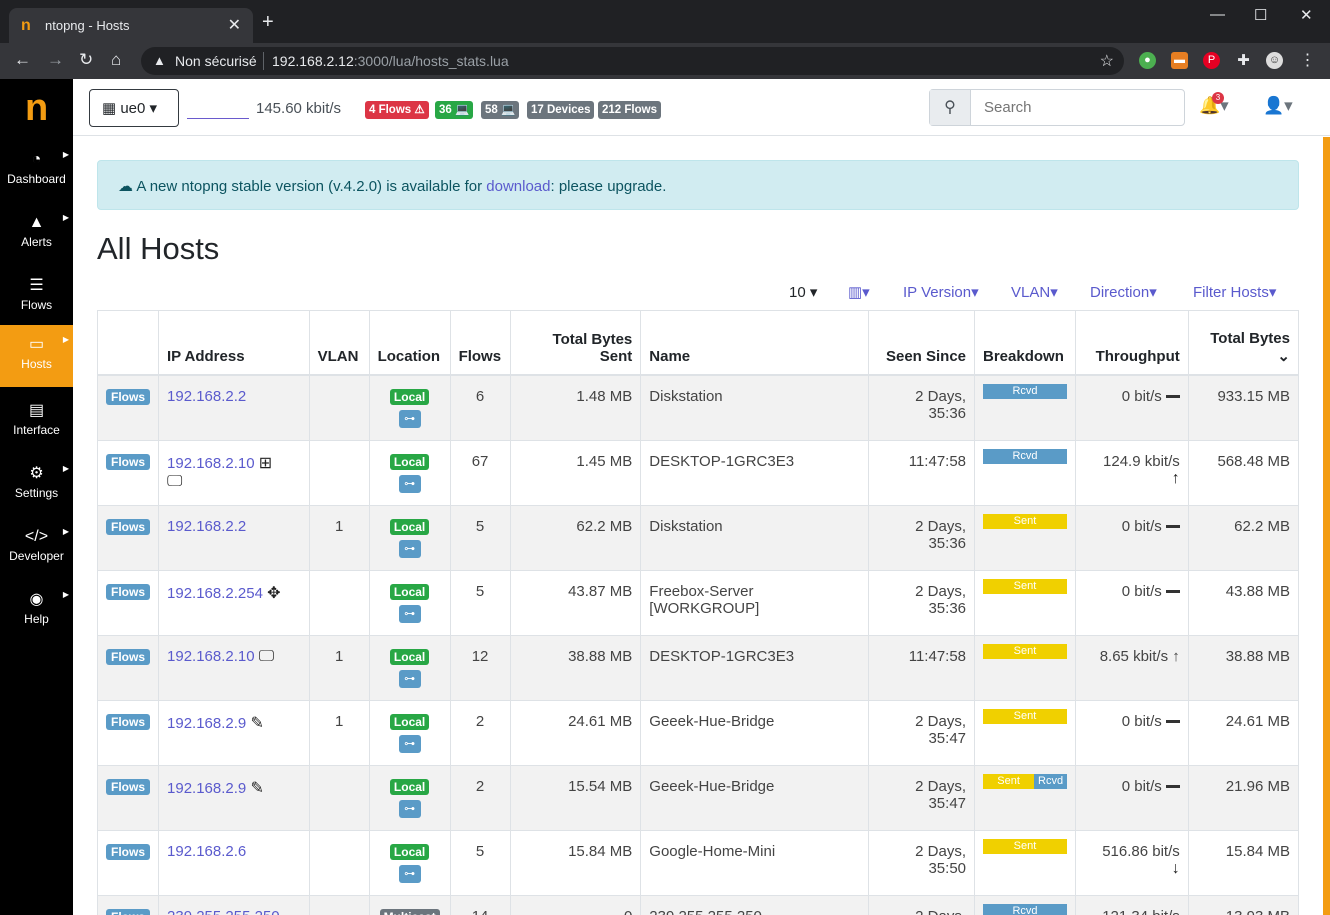  Describe the element at coordinates (1243, 732) in the screenshot. I see `total-bytes: 24.61 MB` at that location.